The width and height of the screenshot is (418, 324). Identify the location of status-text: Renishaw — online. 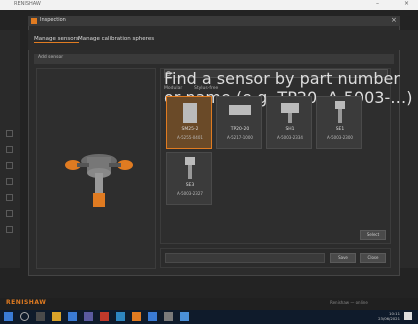
(349, 302).